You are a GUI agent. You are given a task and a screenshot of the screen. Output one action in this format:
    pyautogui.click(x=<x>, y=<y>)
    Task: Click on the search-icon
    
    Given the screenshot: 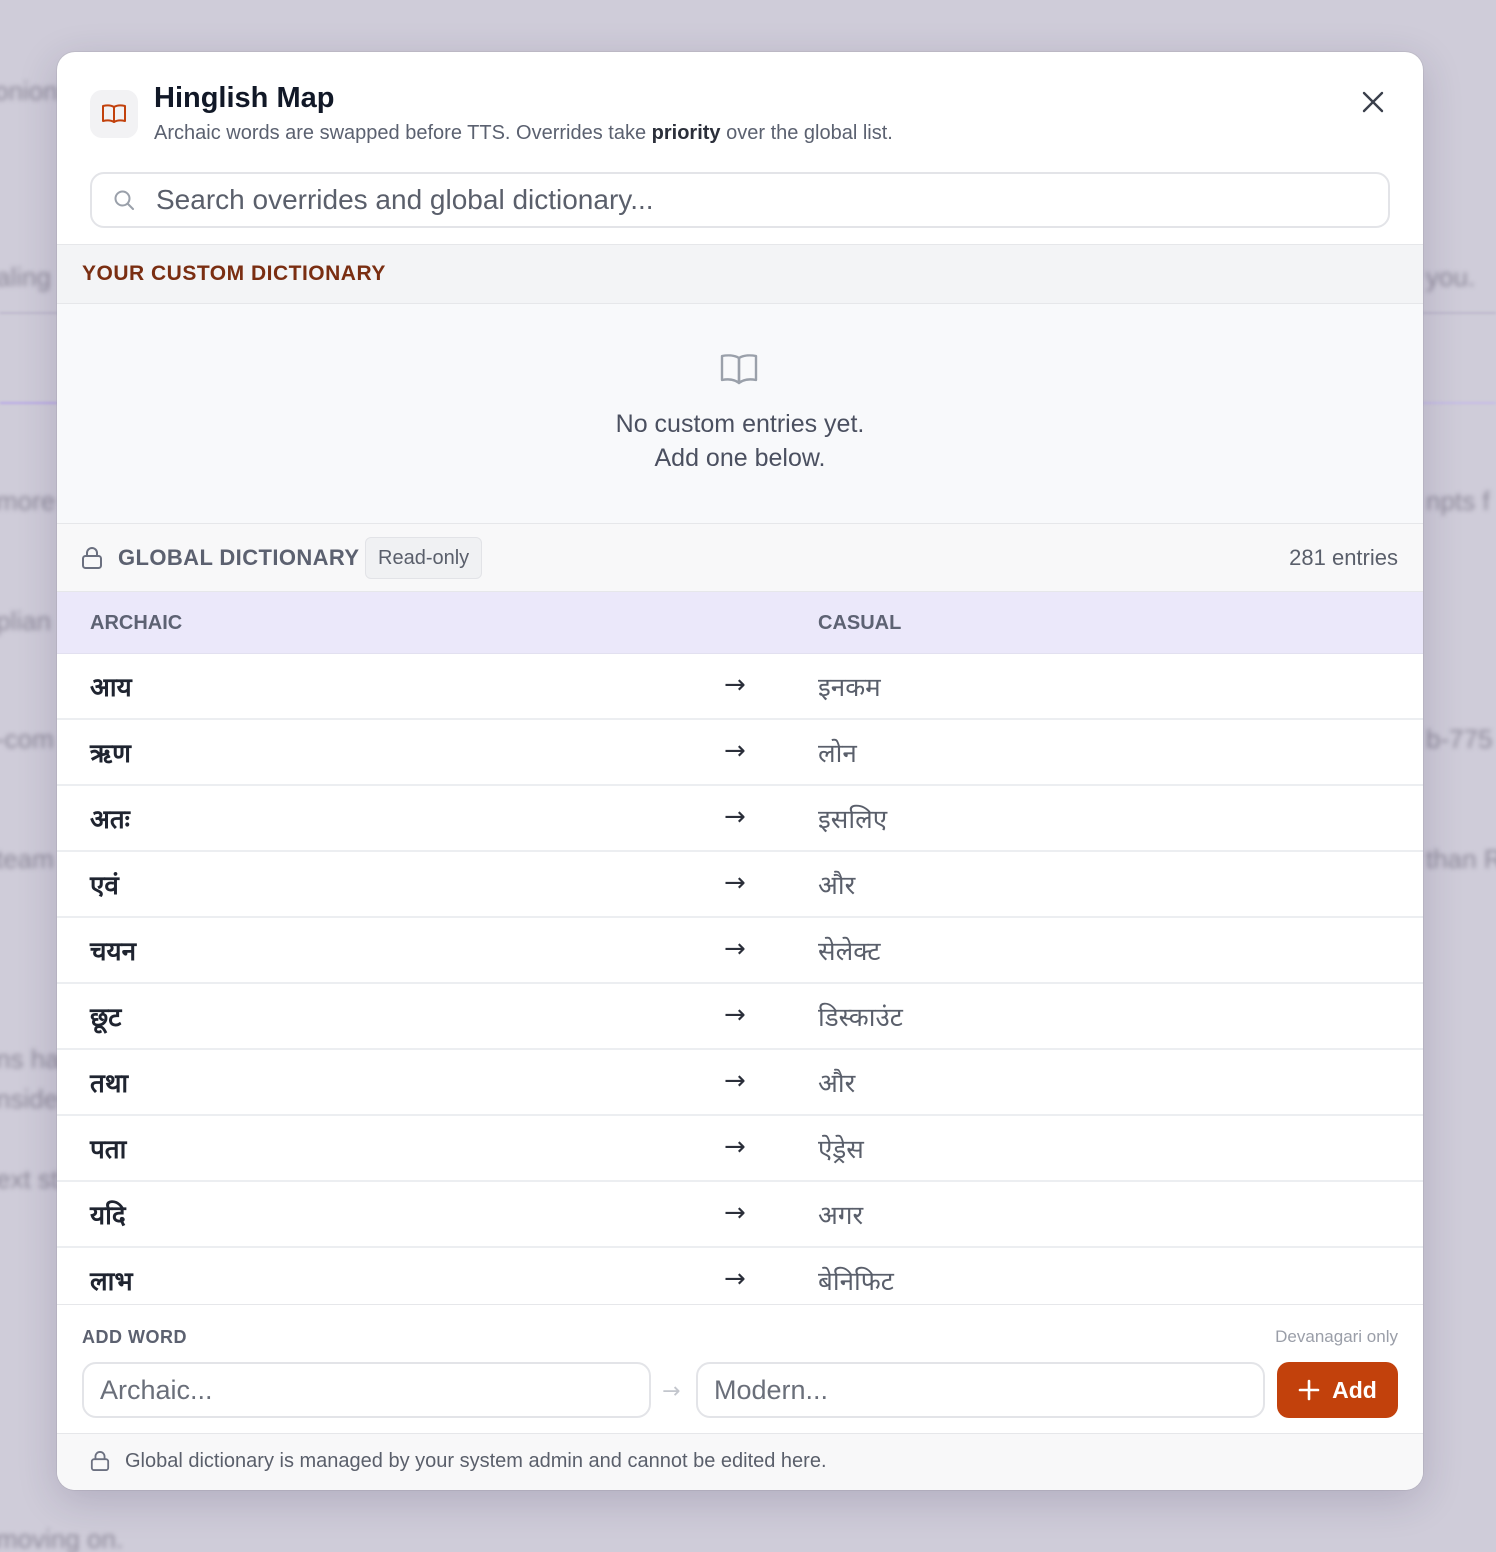 What is the action you would take?
    pyautogui.click(x=124, y=200)
    